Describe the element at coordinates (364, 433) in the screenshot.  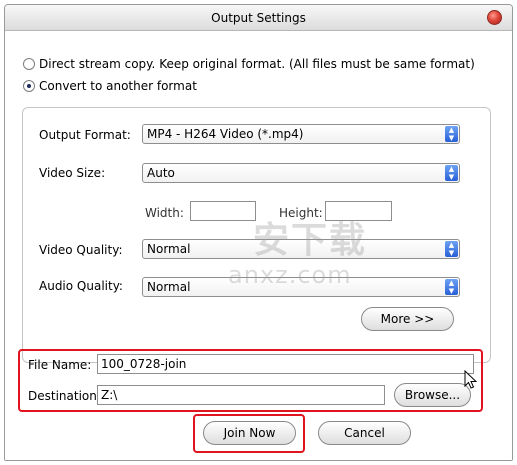
I see `cancel-button: Cancel` at that location.